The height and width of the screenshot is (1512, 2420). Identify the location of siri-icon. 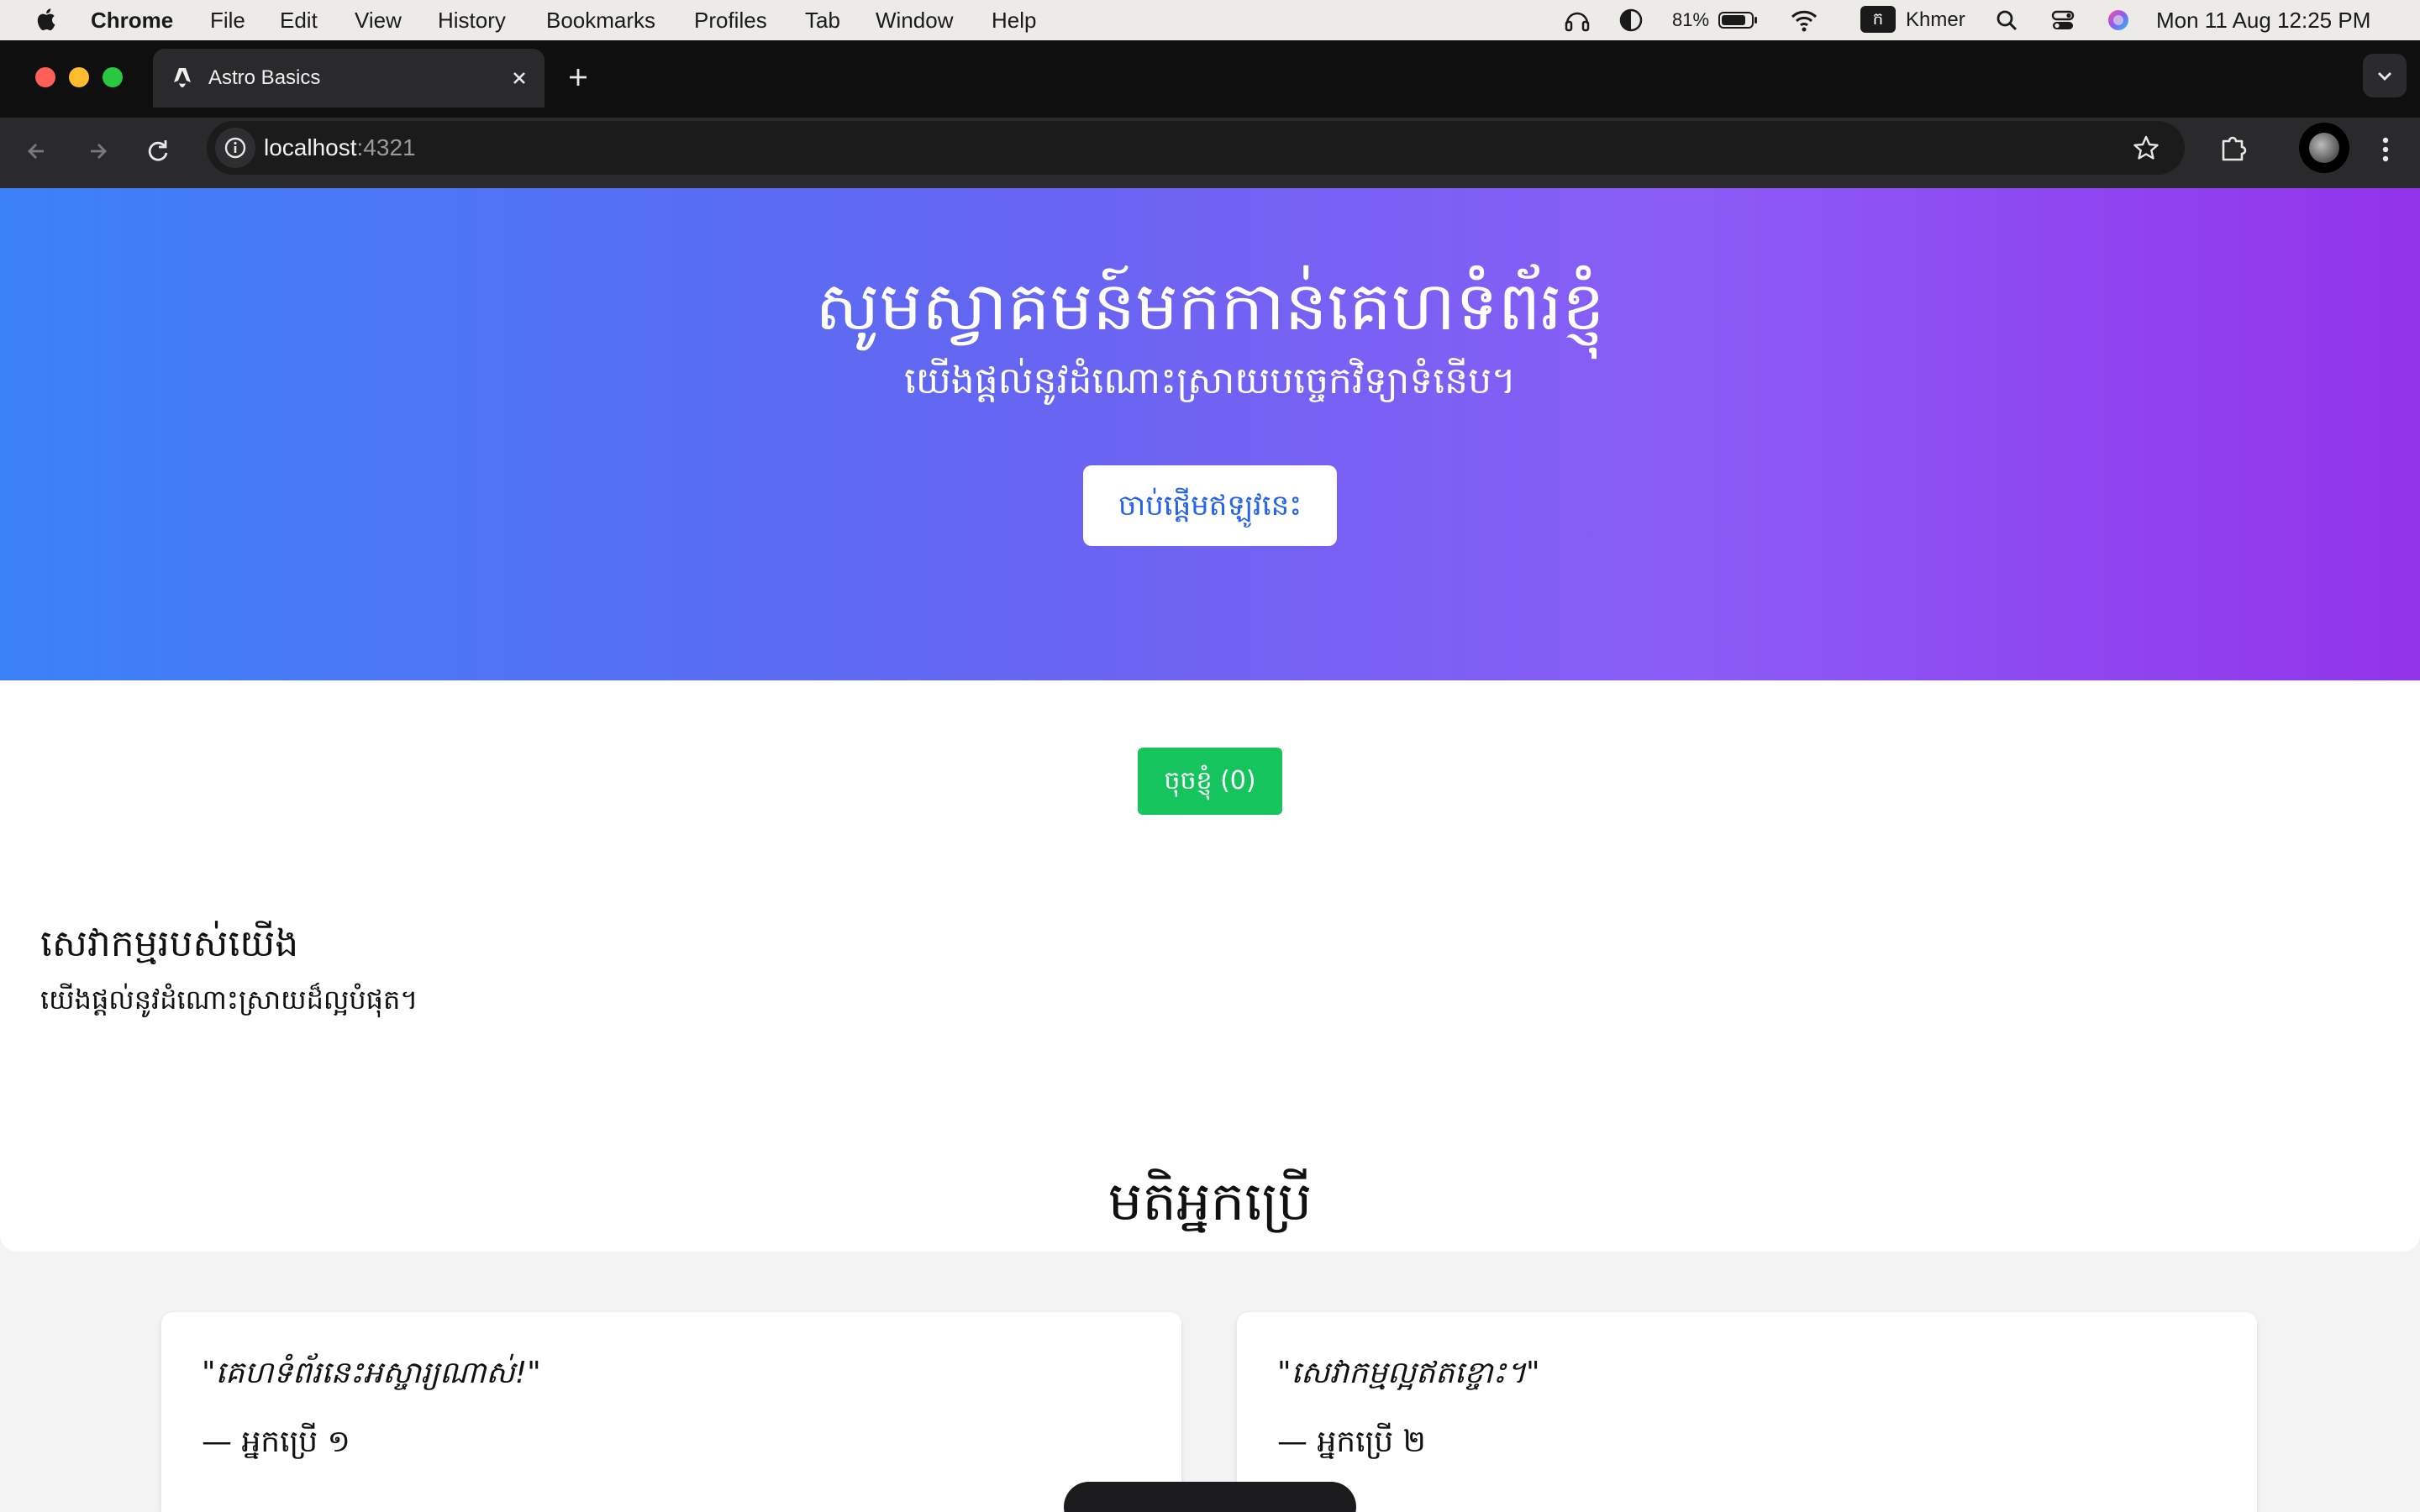
(2118, 20).